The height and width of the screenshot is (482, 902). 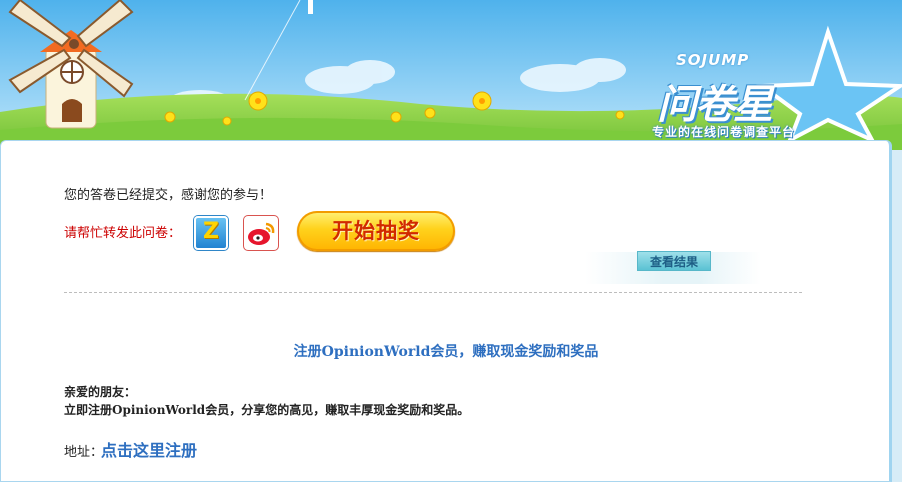 I want to click on share-label: 请帮忙转发此问卷：, so click(x=123, y=233).